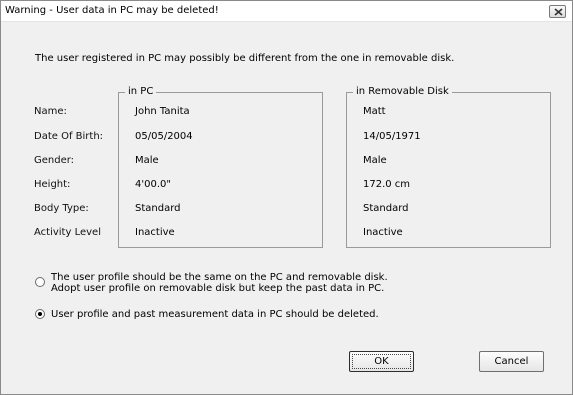 The image size is (573, 395). Describe the element at coordinates (69, 136) in the screenshot. I see `label-date-of-birth: Date Of Birth:` at that location.